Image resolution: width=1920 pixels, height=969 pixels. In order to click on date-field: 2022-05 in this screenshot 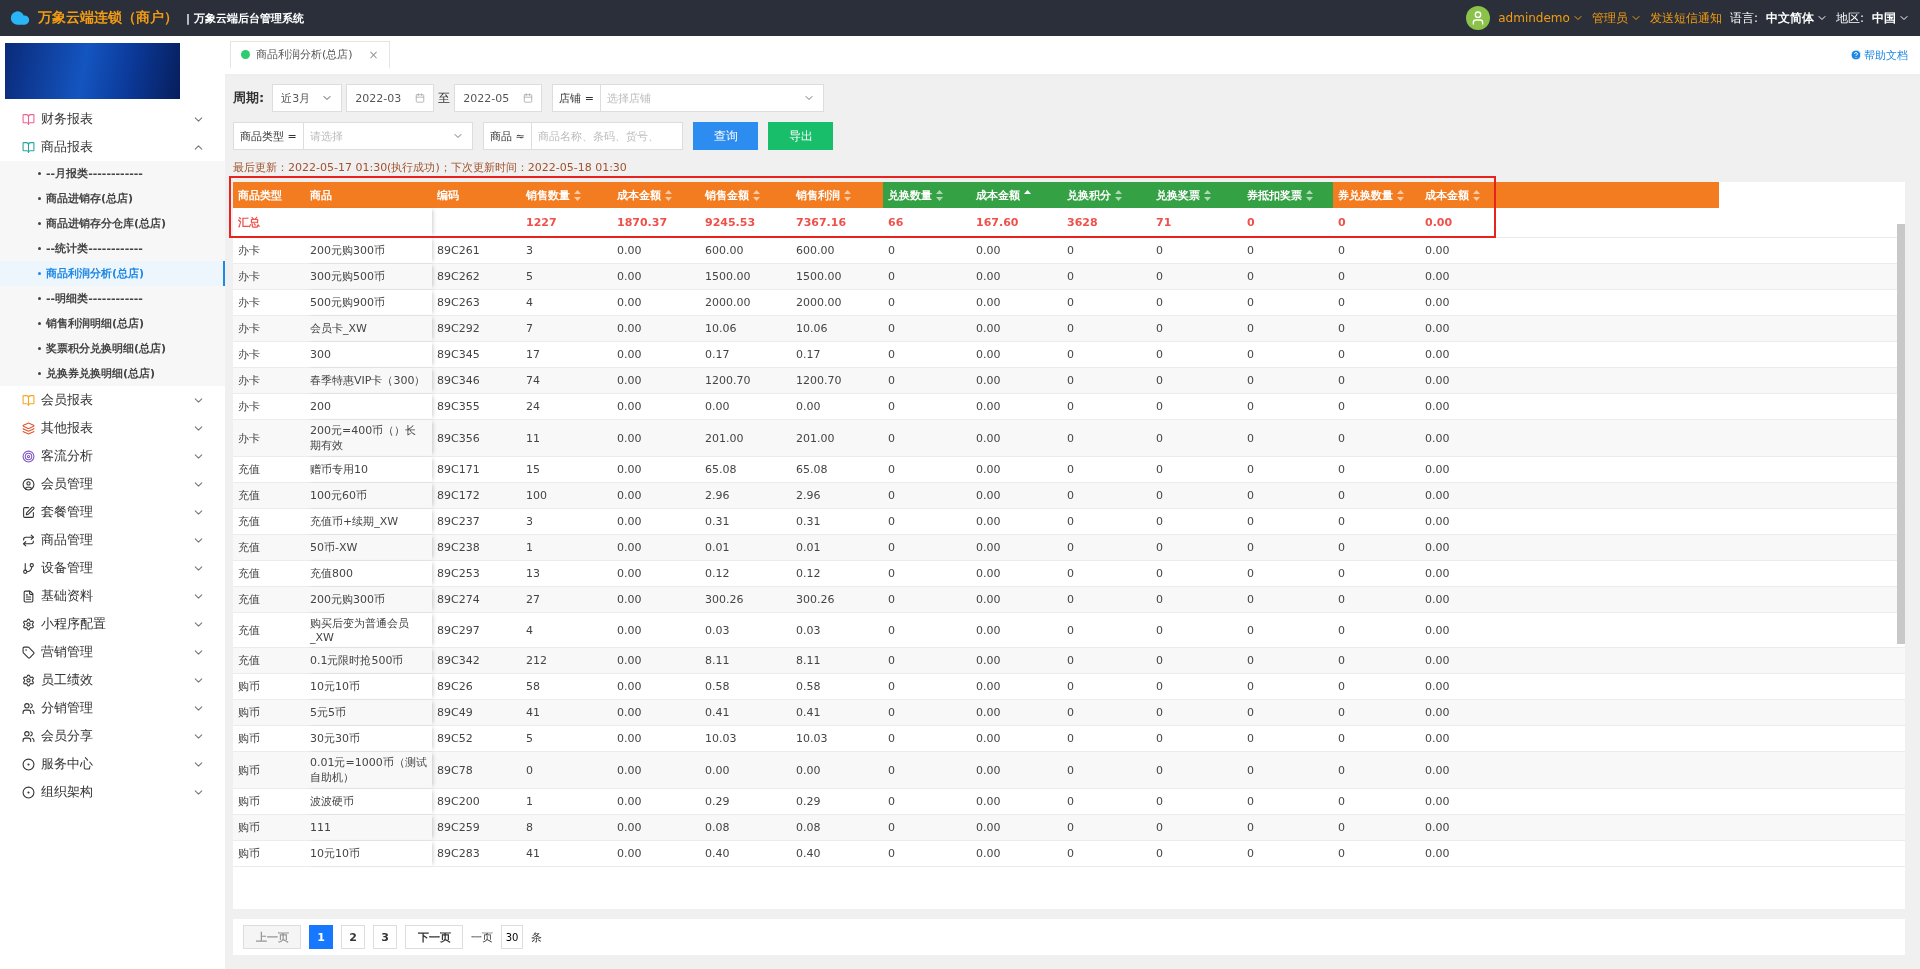, I will do `click(498, 98)`.